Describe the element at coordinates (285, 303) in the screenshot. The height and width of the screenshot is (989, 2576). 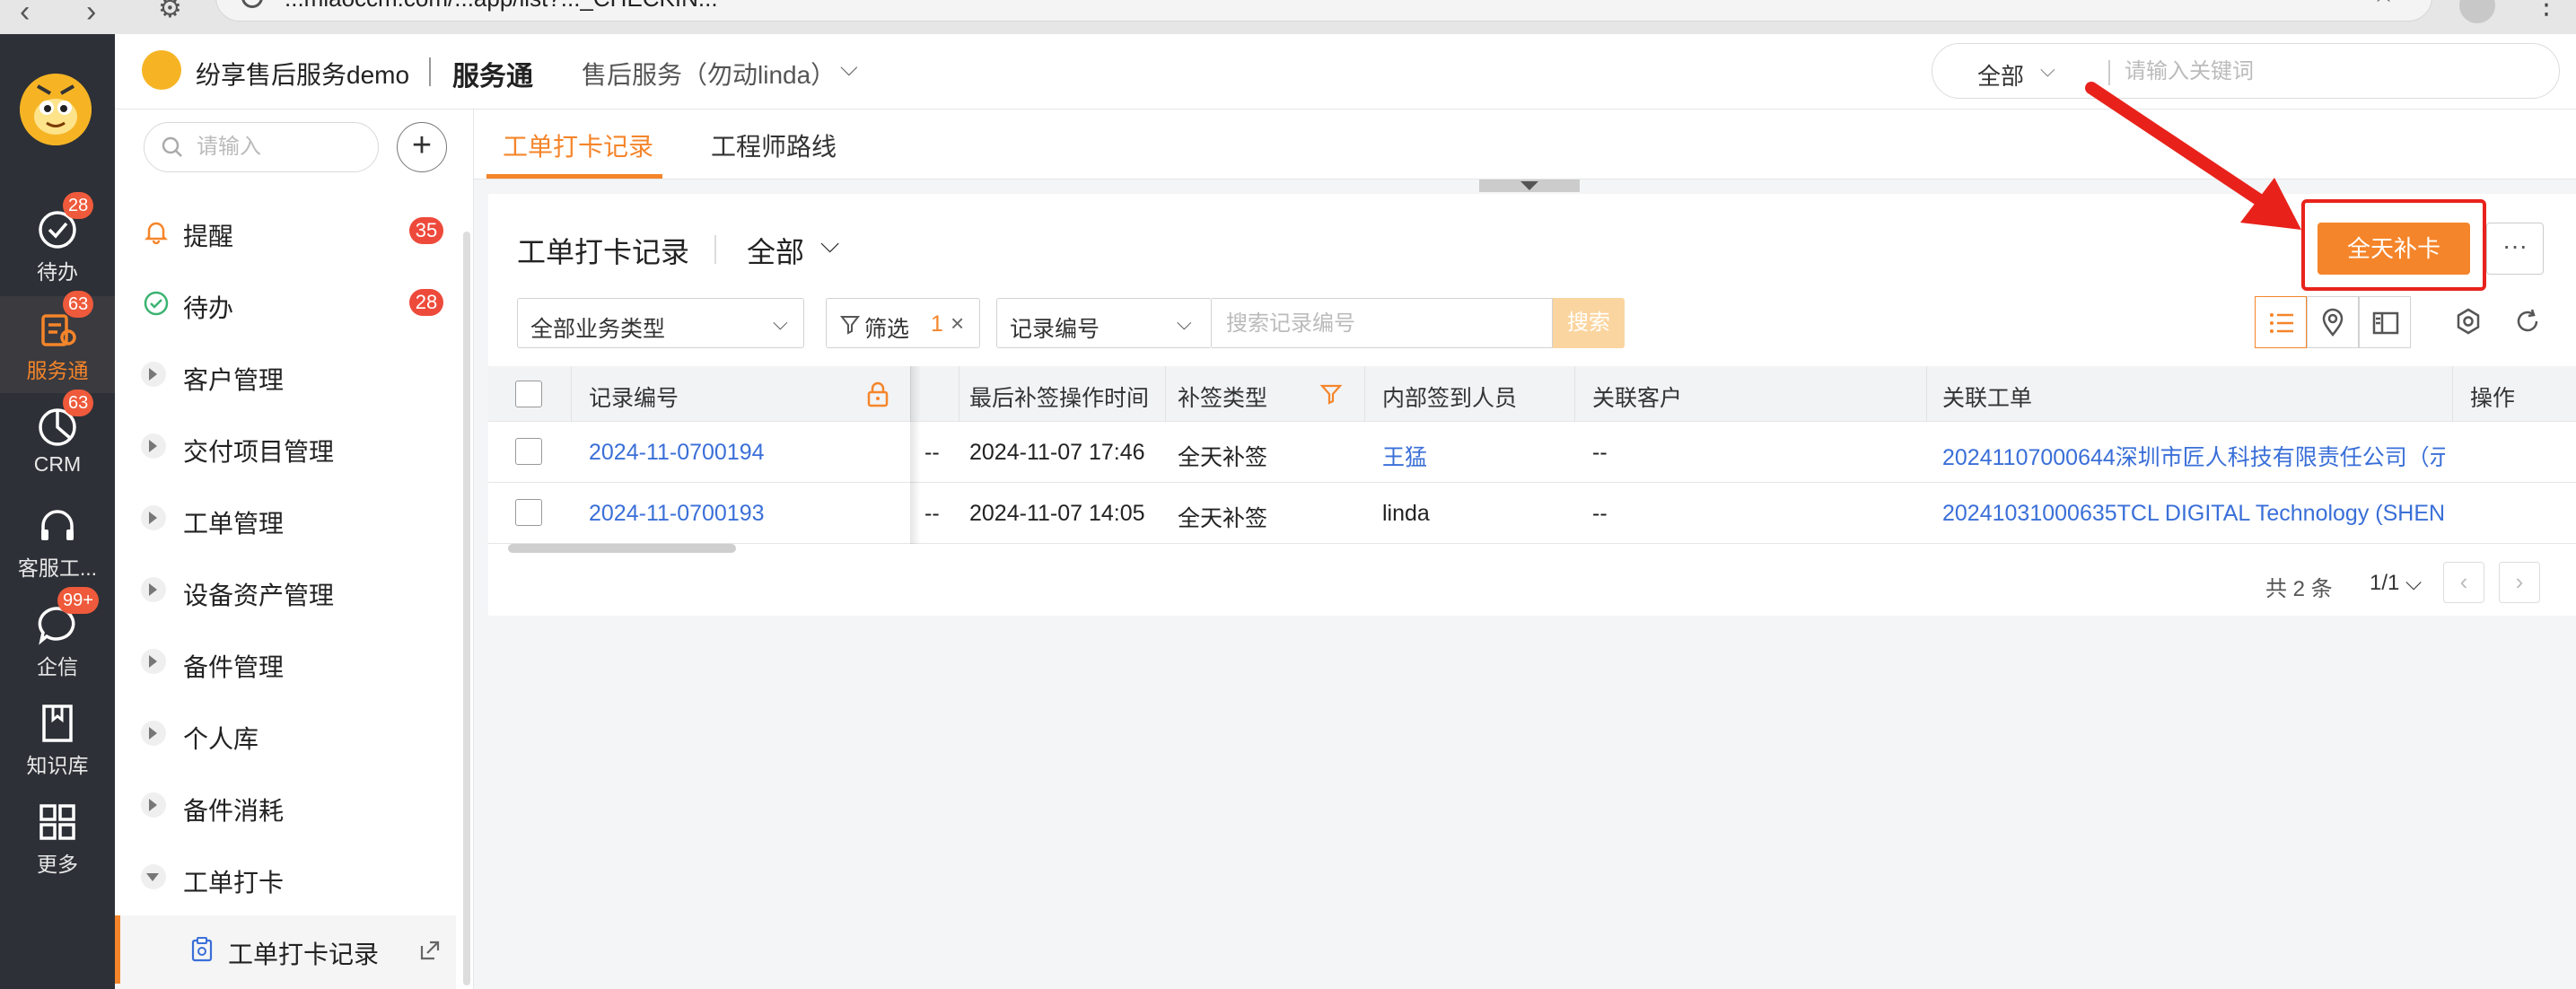
I see `sidebar-item-todo: 待办 28` at that location.